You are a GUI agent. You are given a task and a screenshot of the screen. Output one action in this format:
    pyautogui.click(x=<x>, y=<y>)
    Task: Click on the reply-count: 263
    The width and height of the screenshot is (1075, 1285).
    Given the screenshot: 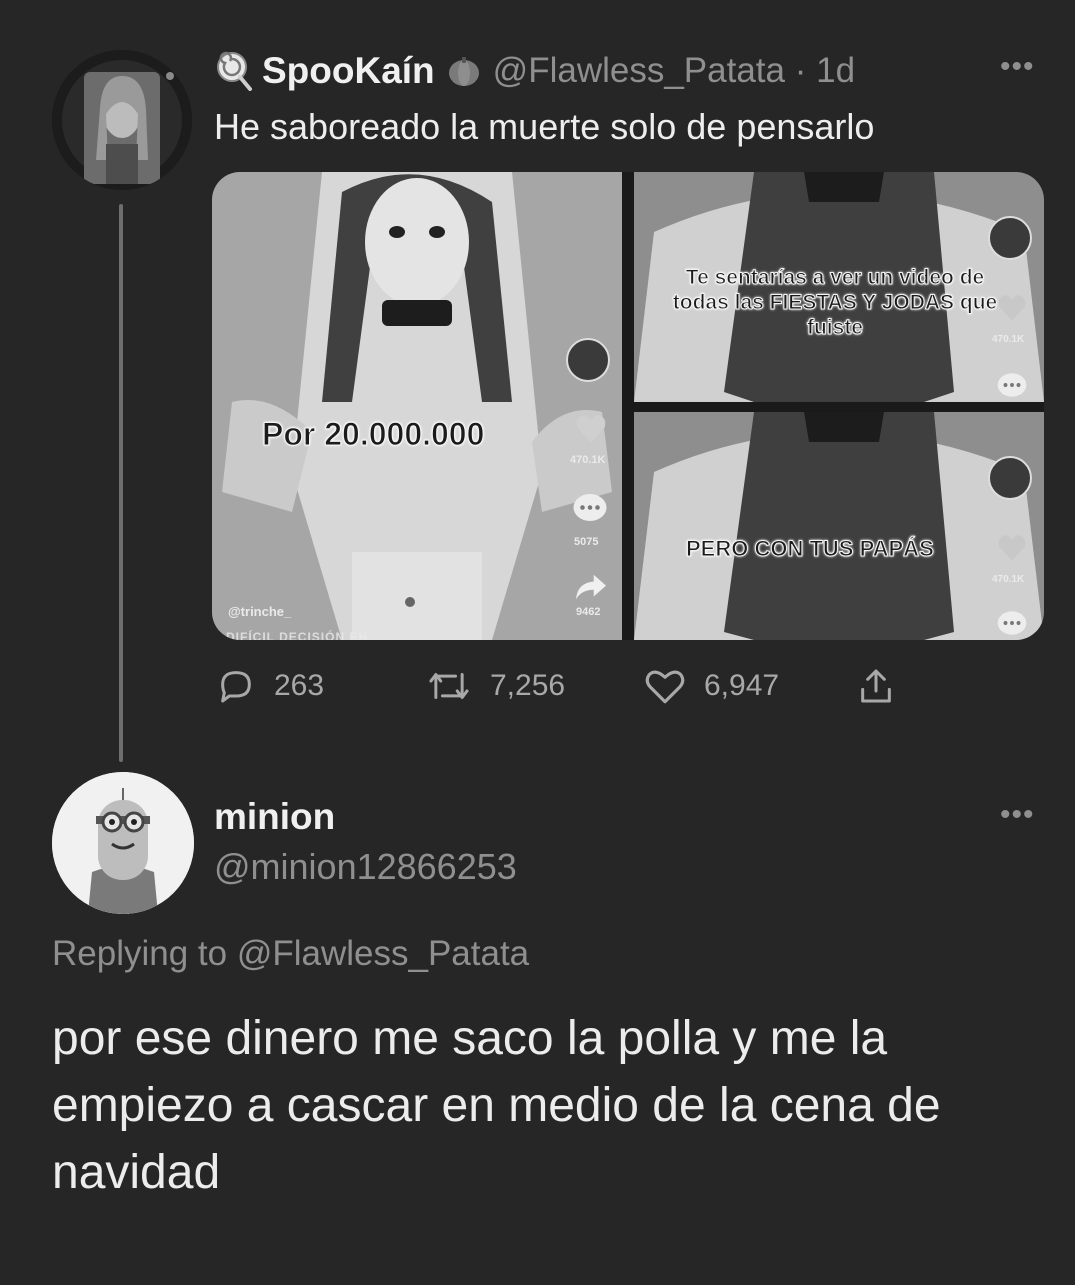 What is the action you would take?
    pyautogui.click(x=299, y=685)
    